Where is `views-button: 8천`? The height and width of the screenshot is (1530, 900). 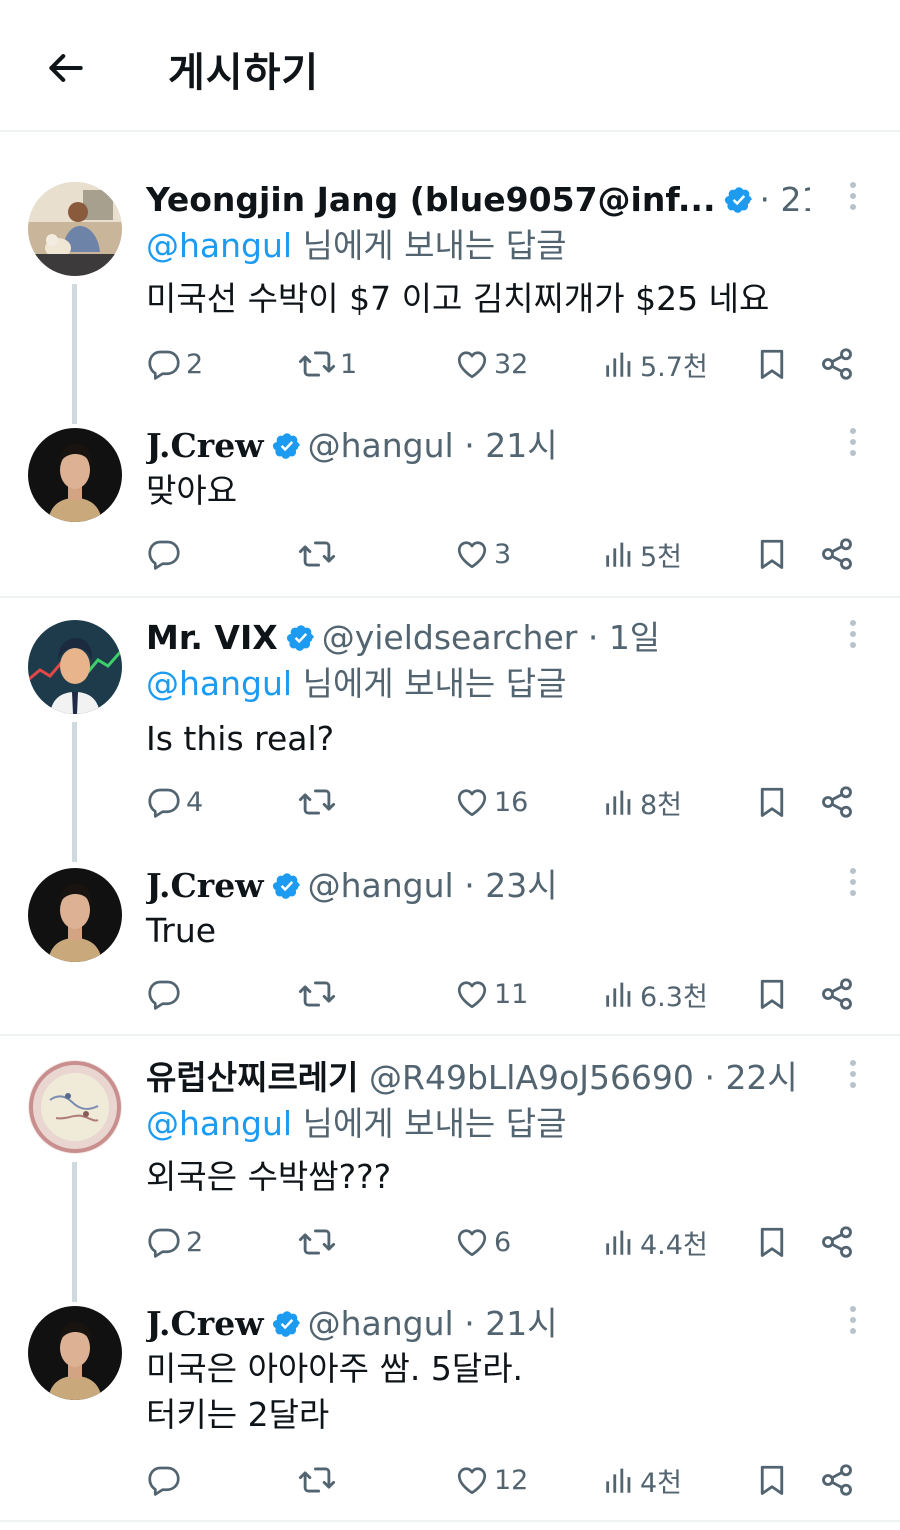 views-button: 8천 is located at coordinates (642, 802).